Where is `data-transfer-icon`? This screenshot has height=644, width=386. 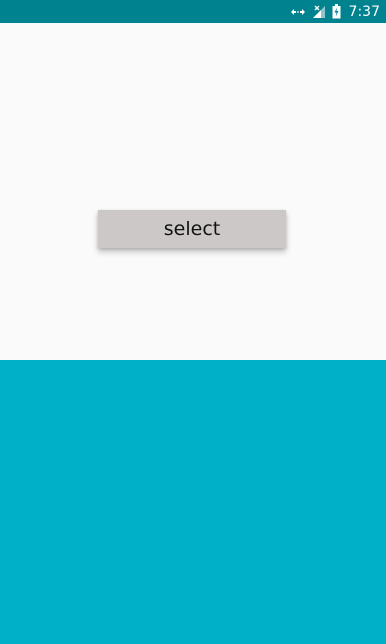
data-transfer-icon is located at coordinates (298, 12).